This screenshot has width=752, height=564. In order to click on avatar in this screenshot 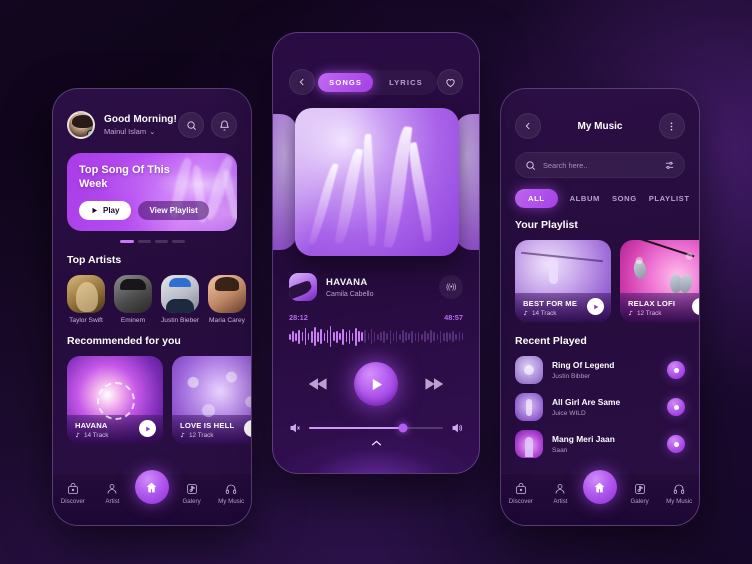, I will do `click(81, 125)`.